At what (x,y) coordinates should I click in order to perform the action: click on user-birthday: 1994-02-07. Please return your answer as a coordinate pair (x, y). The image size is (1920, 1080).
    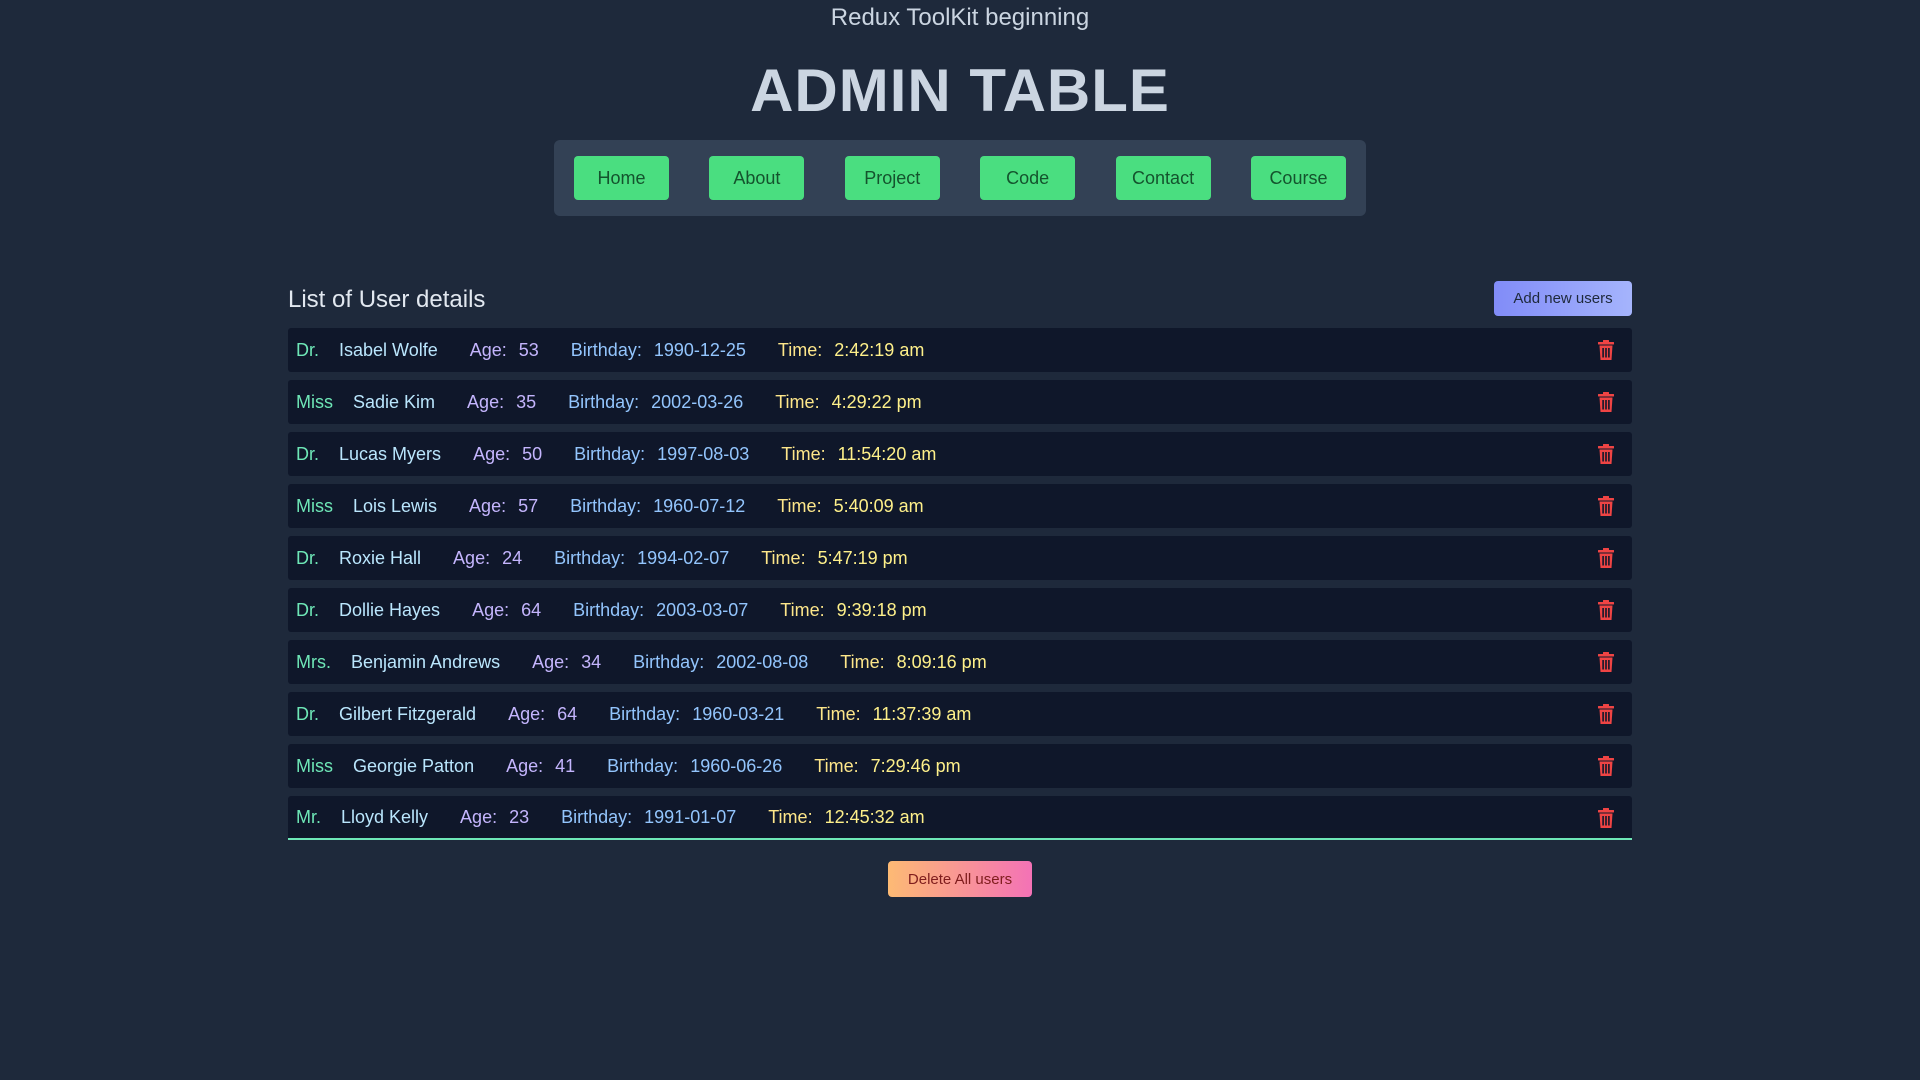
    Looking at the image, I should click on (683, 557).